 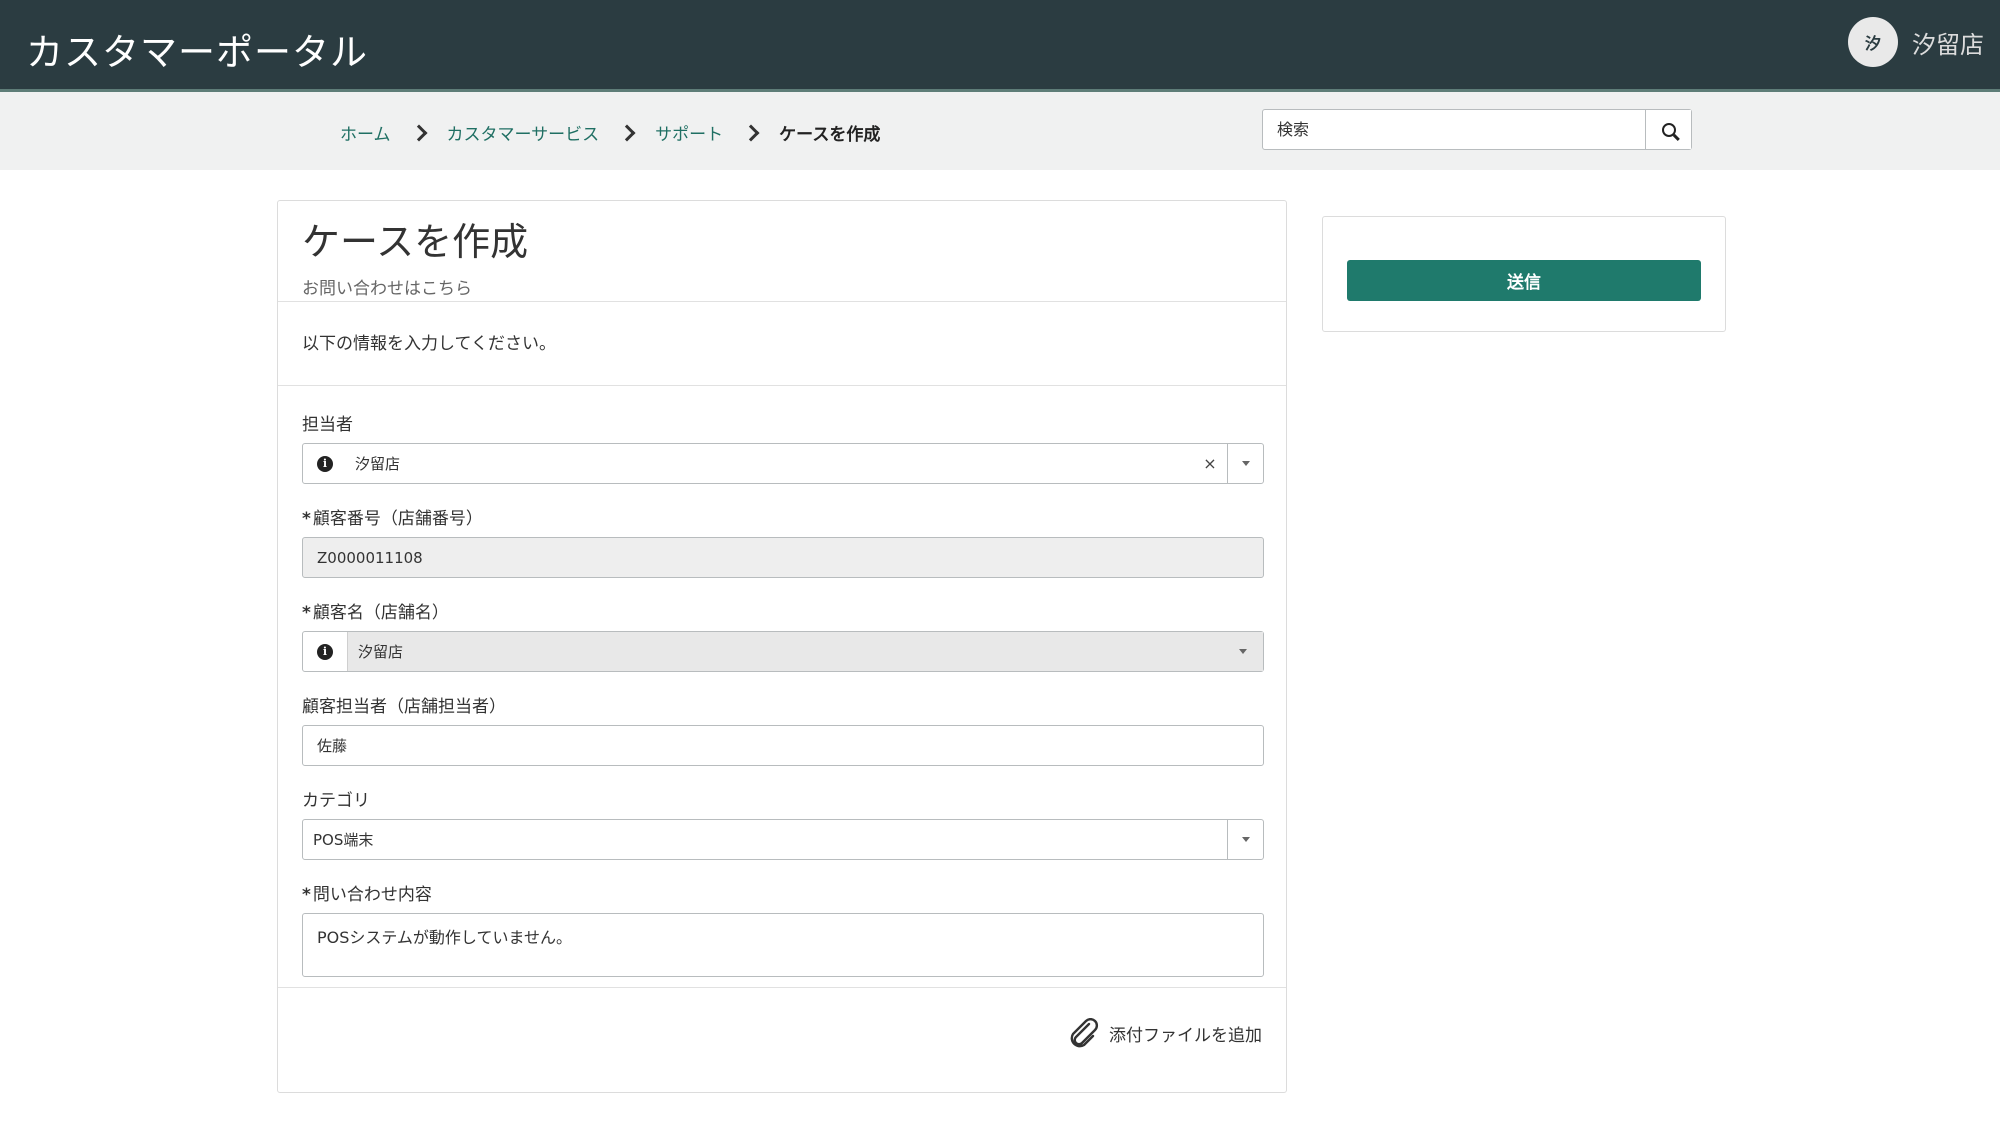 I want to click on app-title: カスタマーポータル, so click(x=197, y=49).